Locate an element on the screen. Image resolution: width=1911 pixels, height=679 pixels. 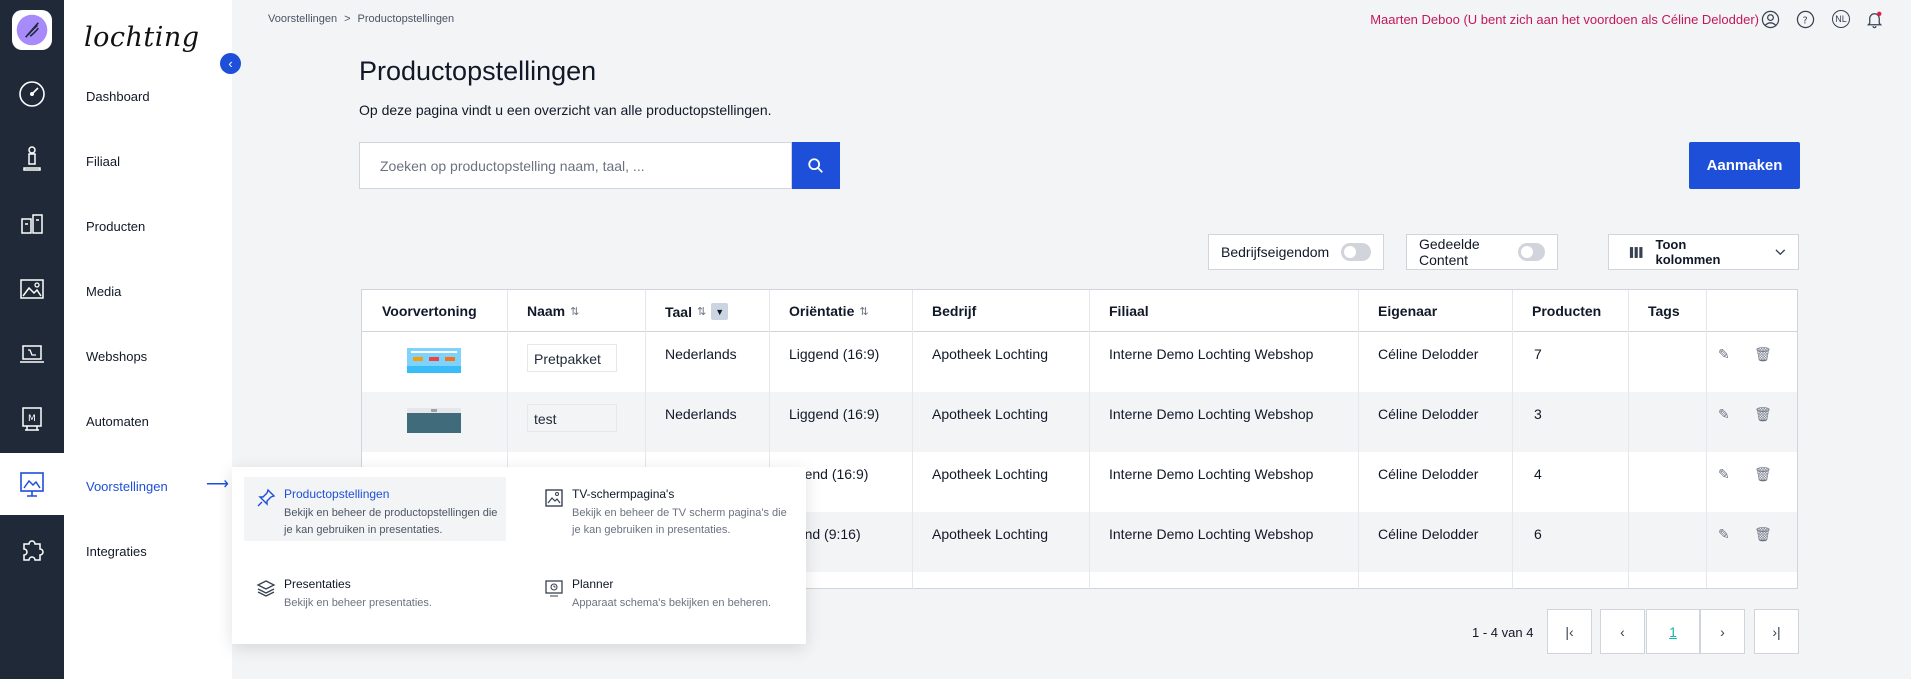
store-person-icon is located at coordinates (32, 159).